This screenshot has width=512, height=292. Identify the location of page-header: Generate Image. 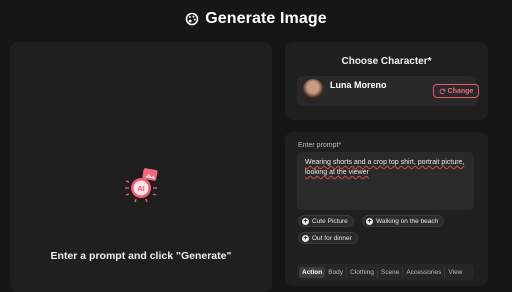
(256, 19).